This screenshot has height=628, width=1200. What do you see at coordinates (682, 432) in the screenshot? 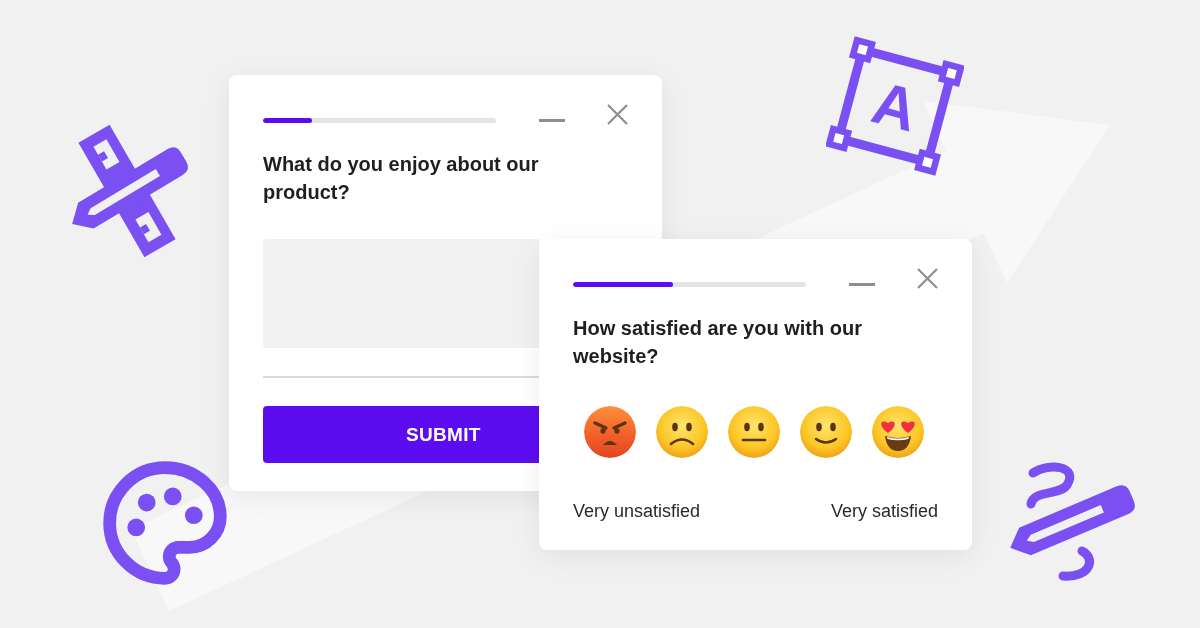
I see `frowning-face-icon` at bounding box center [682, 432].